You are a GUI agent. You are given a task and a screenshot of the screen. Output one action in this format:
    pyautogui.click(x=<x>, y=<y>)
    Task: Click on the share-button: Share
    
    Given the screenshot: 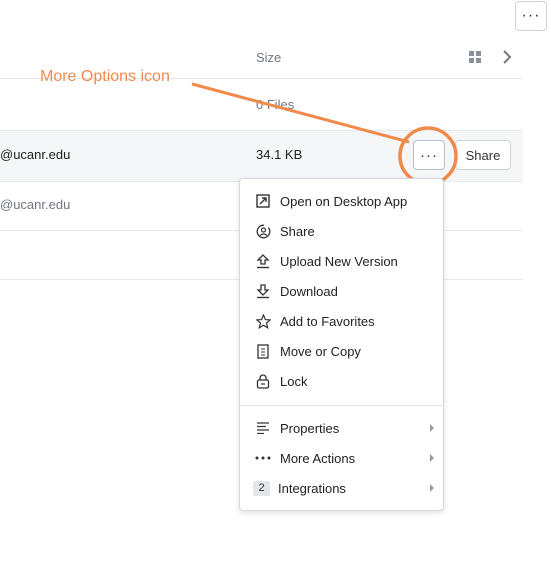 What is the action you would take?
    pyautogui.click(x=483, y=155)
    